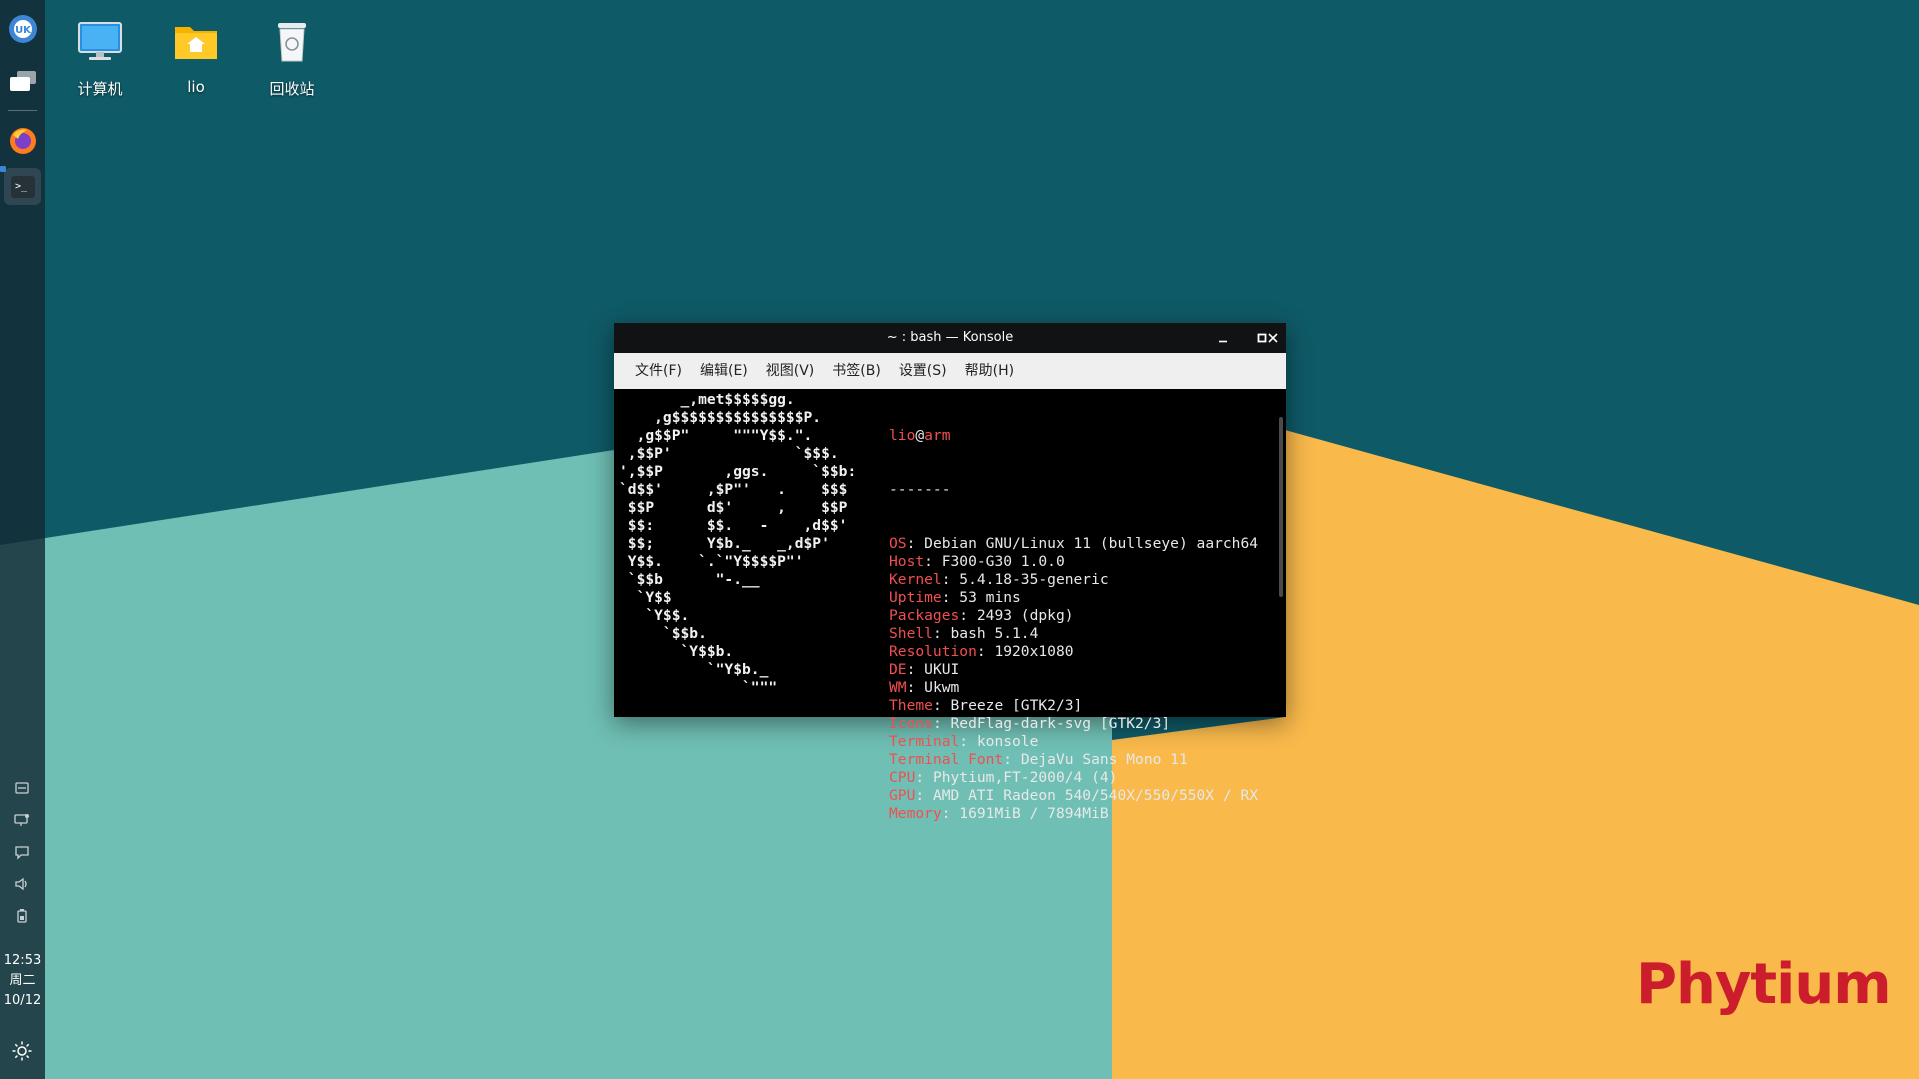 This screenshot has width=1919, height=1079. What do you see at coordinates (1016, 705) in the screenshot?
I see `info-value: Breeze [GTK2/3]` at bounding box center [1016, 705].